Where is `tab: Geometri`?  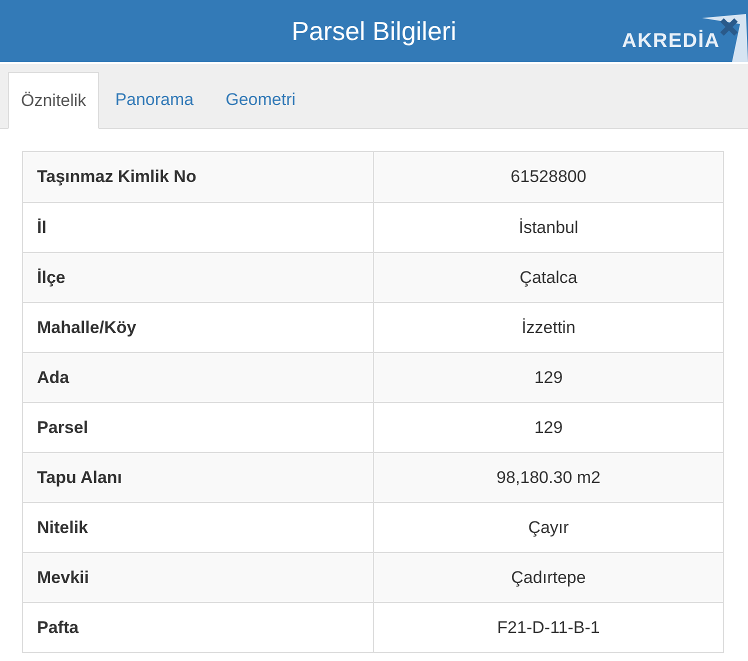 tab: Geometri is located at coordinates (261, 99).